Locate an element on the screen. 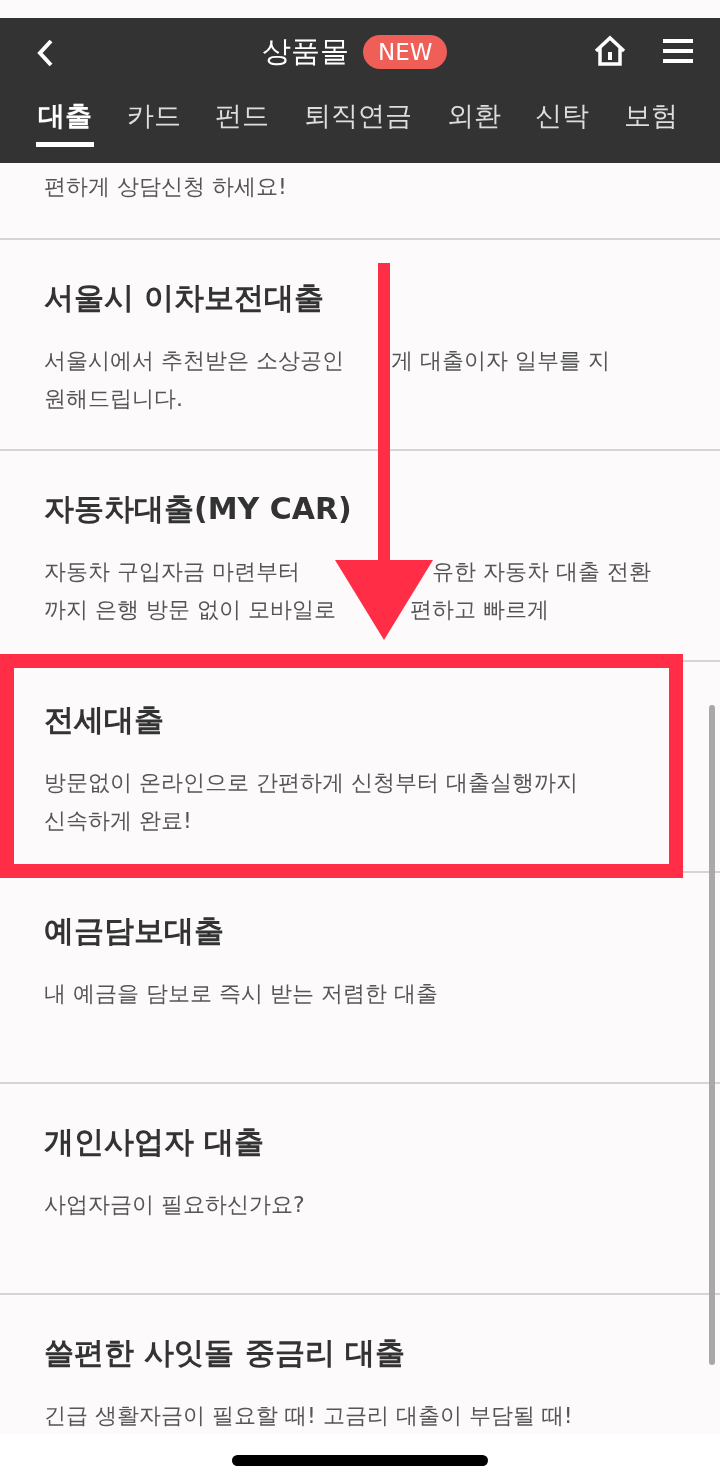 This screenshot has height=1482, width=720. product-title: 자동차대출(MY CAR) is located at coordinates (198, 509).